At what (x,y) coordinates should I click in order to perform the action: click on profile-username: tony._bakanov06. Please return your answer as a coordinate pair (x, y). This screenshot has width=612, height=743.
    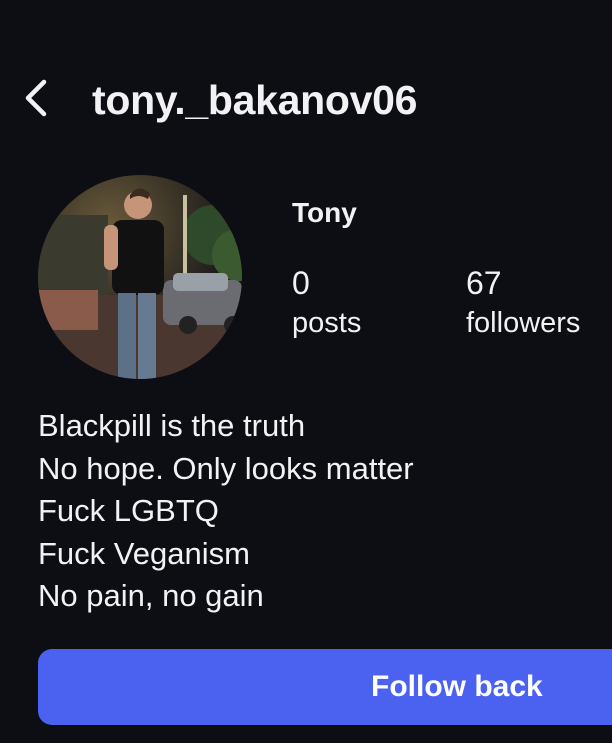
    Looking at the image, I should click on (255, 100).